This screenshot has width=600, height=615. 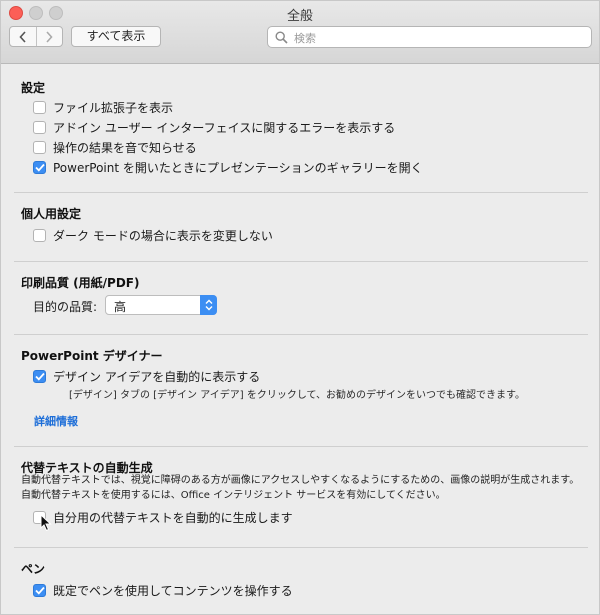 What do you see at coordinates (46, 523) in the screenshot?
I see `mouse-pointer-icon` at bounding box center [46, 523].